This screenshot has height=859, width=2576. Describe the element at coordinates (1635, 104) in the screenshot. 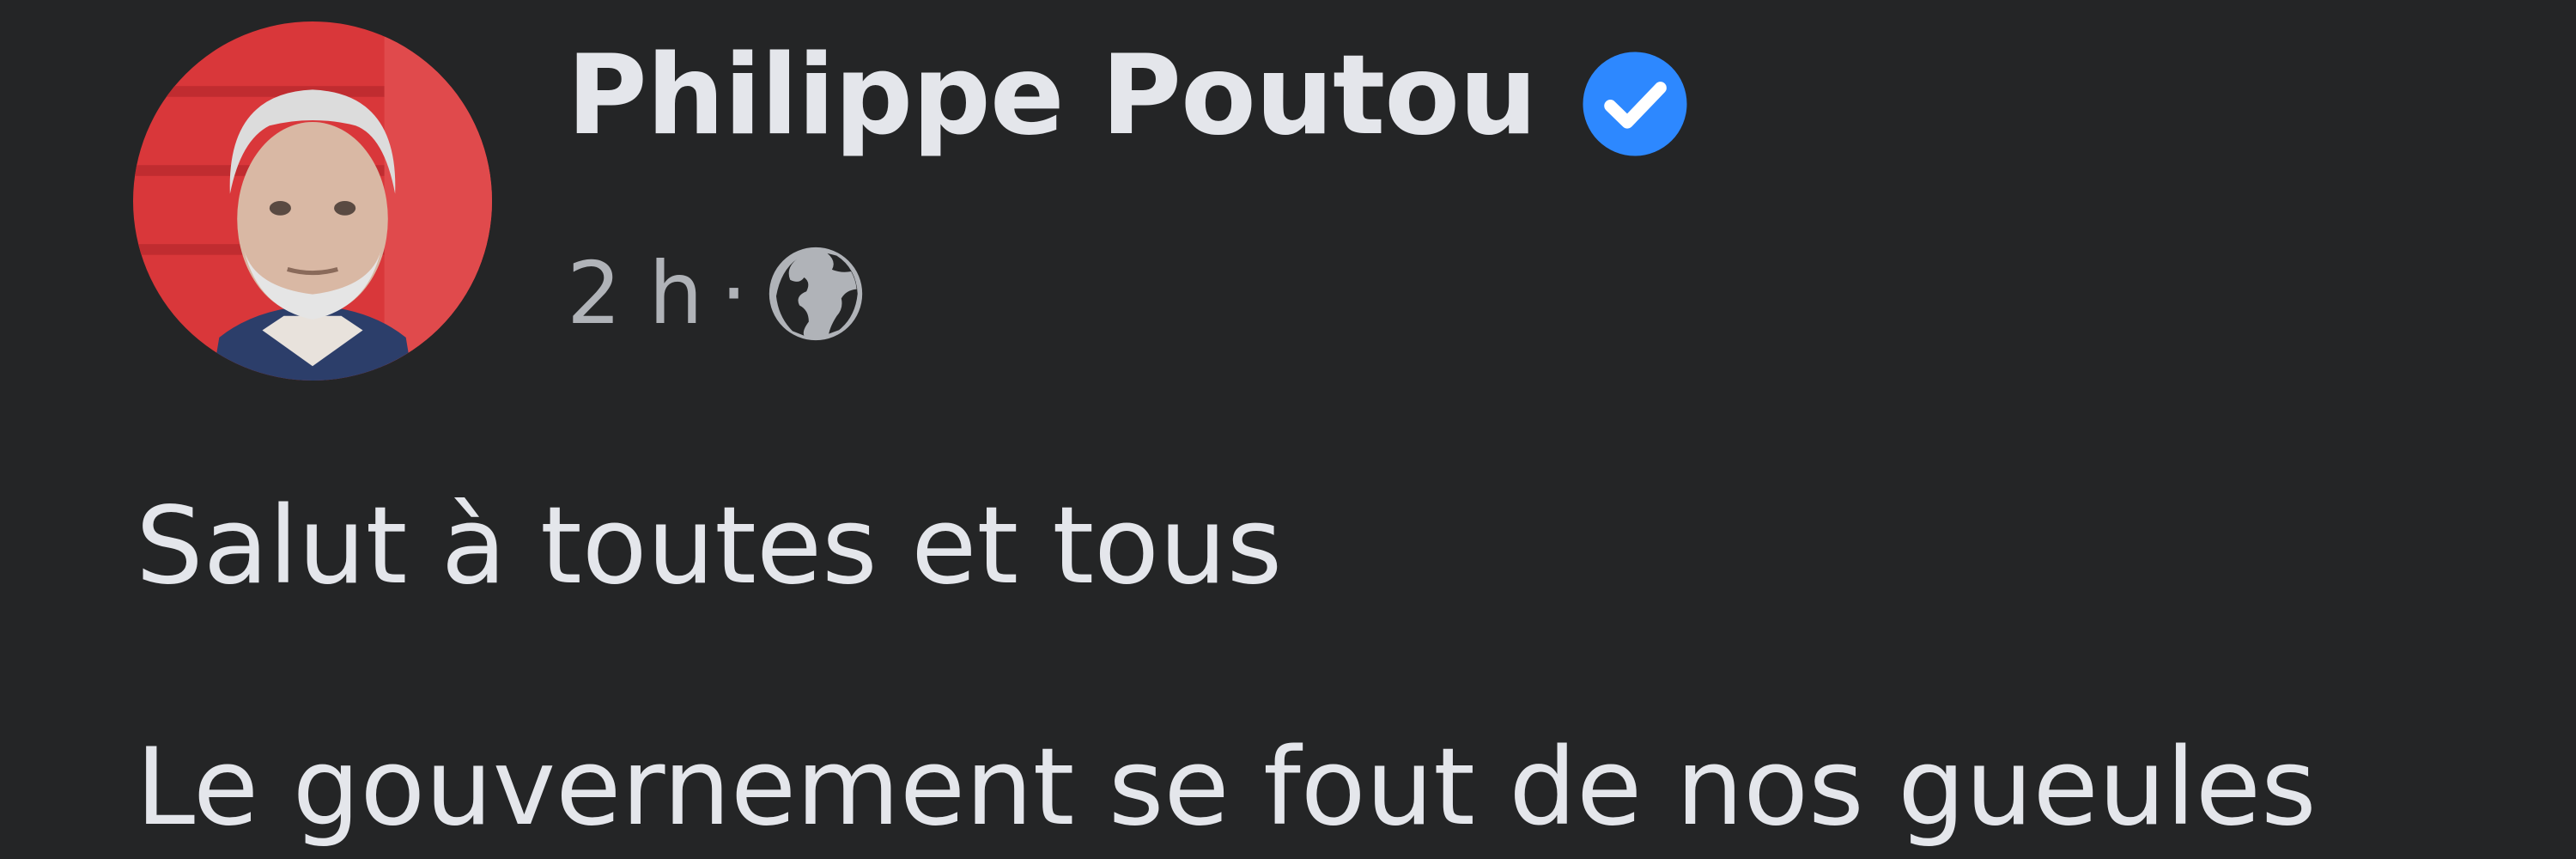

I see `verified-badge-icon` at that location.